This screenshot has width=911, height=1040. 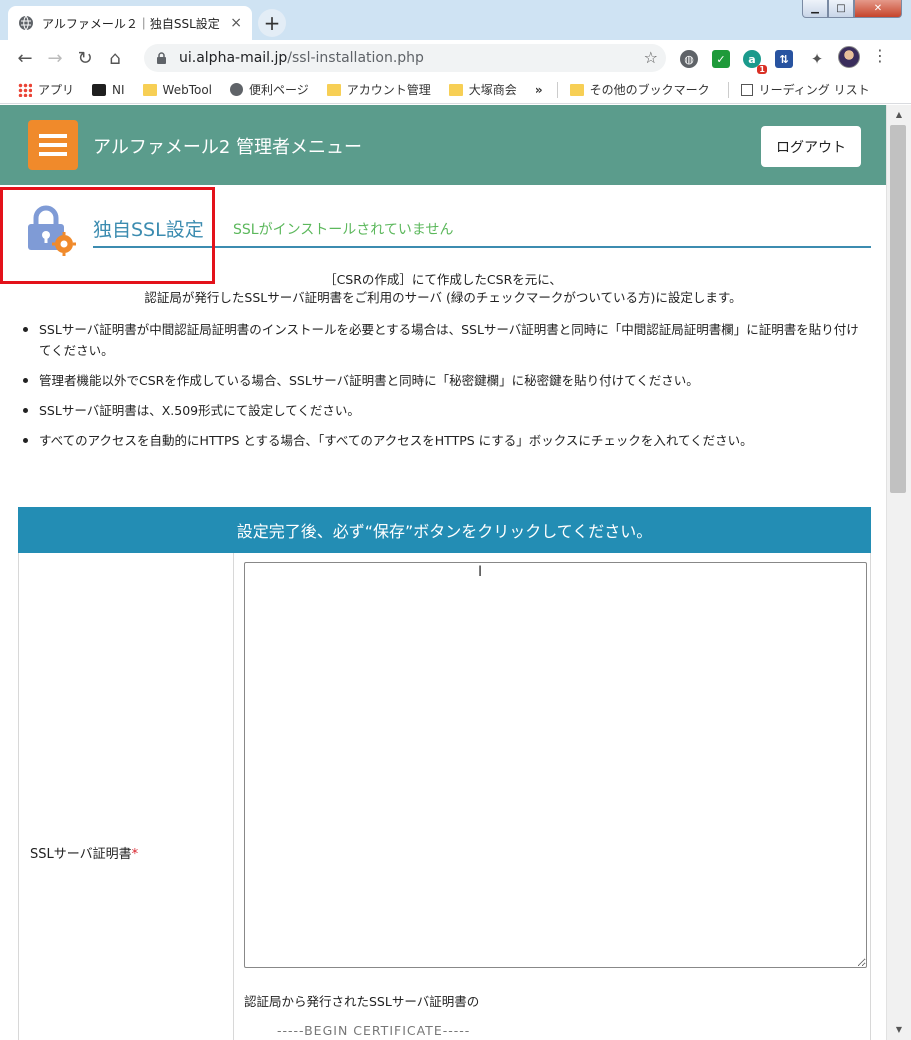 I want to click on extensions-puzzle-icon: ✦, so click(x=817, y=59).